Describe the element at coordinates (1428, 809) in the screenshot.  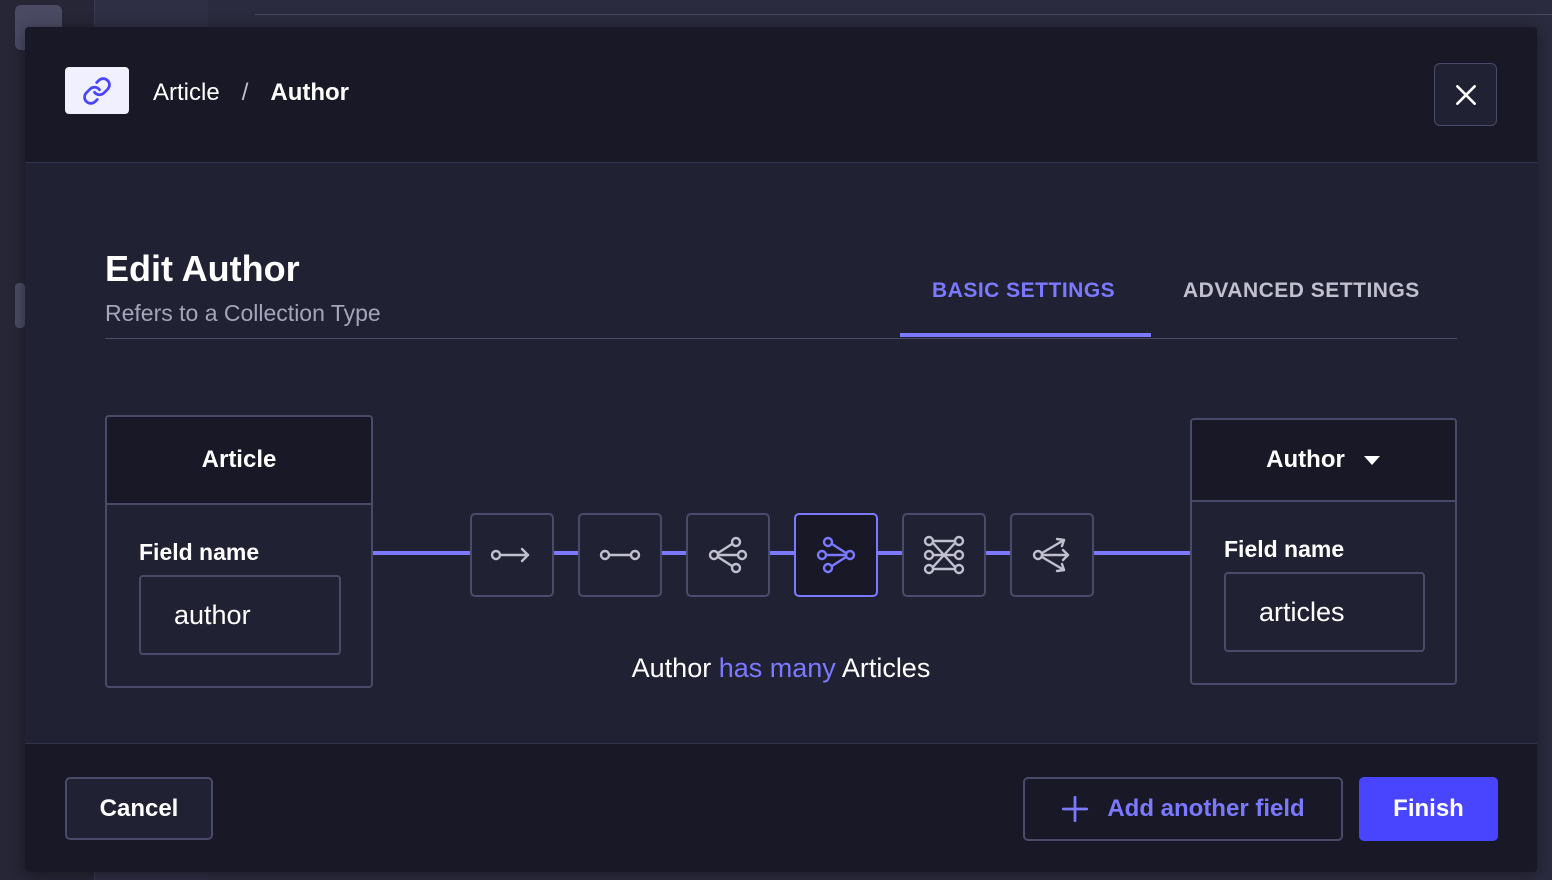
I see `finish-button: Finish` at that location.